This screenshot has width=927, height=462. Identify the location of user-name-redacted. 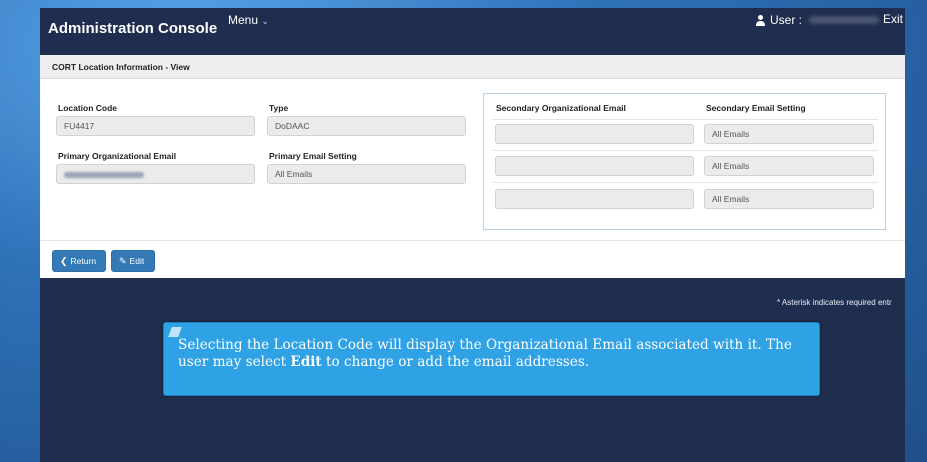
(844, 20).